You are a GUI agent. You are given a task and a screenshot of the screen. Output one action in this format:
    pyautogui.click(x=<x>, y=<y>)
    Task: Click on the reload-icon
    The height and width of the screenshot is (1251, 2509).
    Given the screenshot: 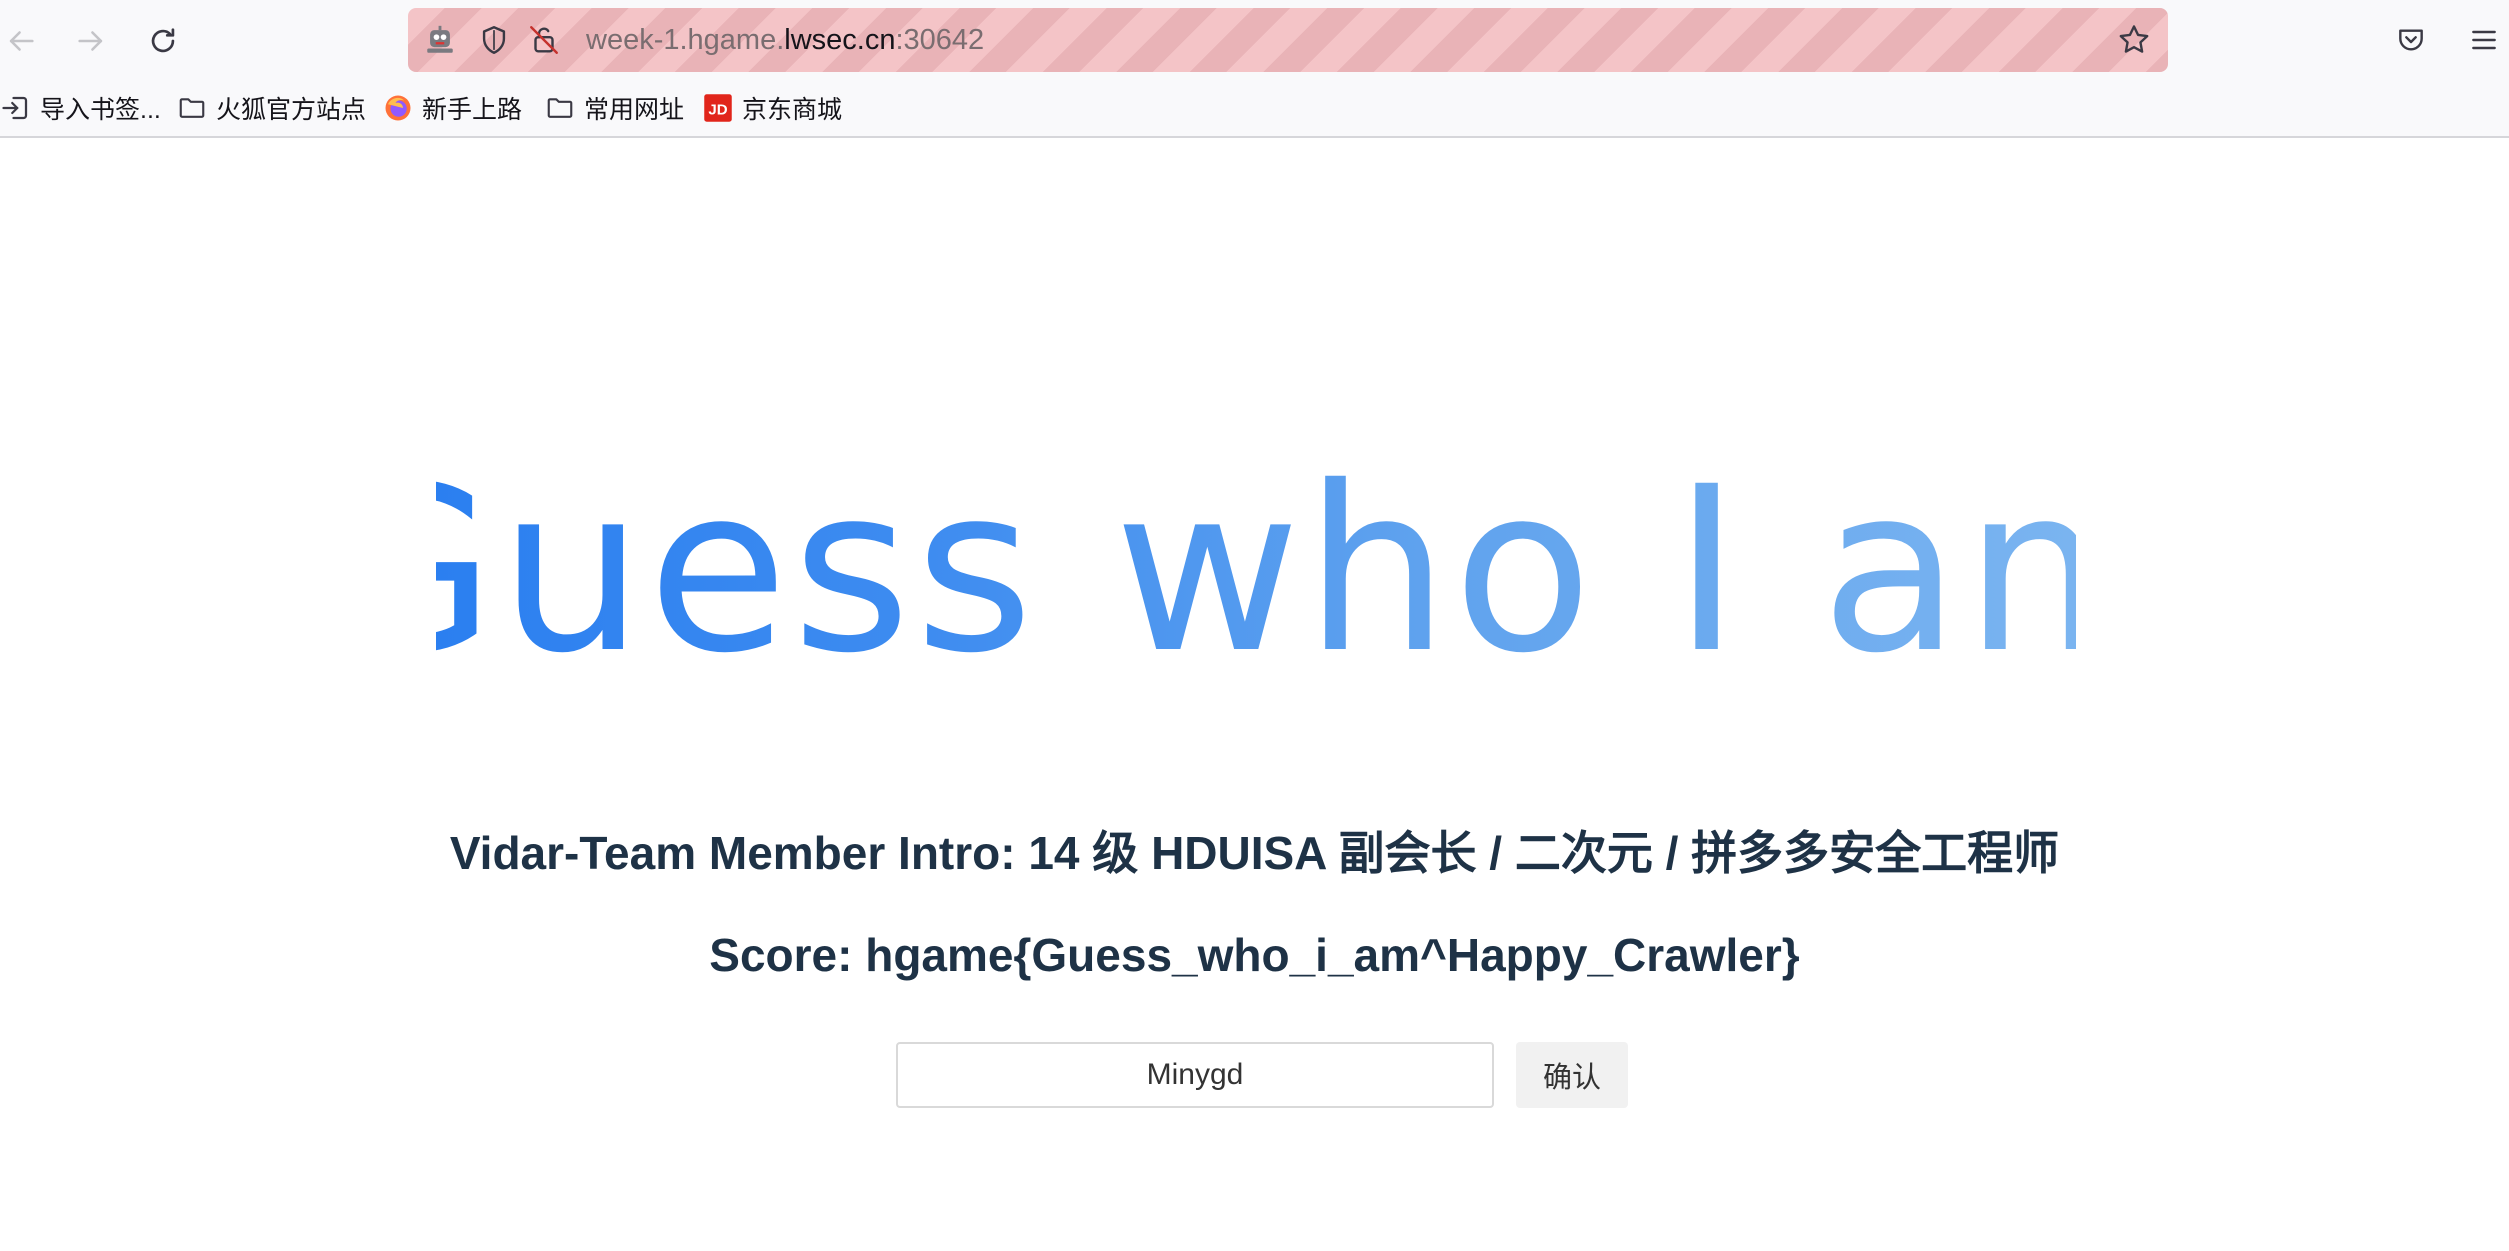 What is the action you would take?
    pyautogui.click(x=163, y=41)
    